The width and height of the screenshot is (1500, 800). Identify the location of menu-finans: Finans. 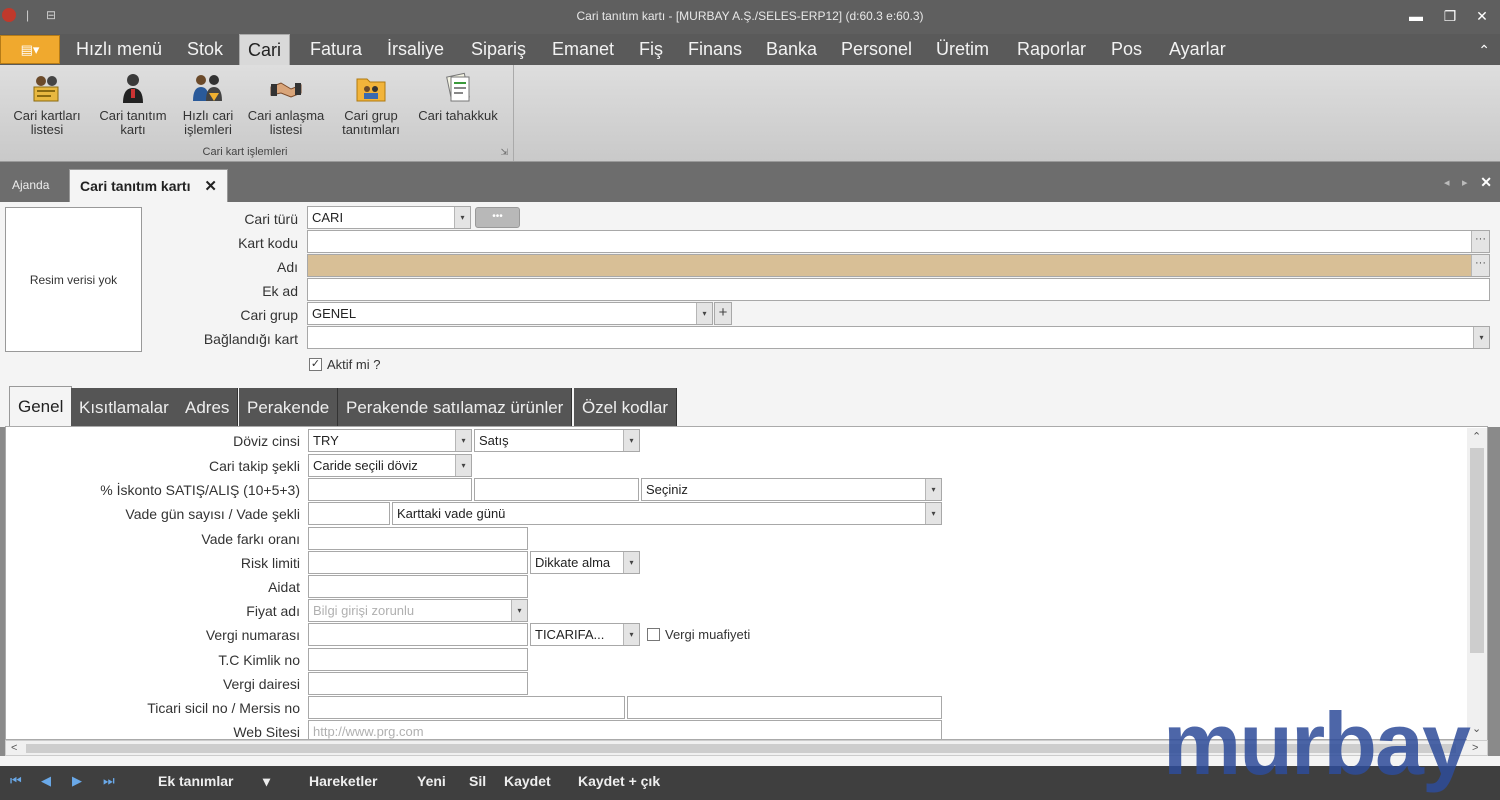
(715, 49).